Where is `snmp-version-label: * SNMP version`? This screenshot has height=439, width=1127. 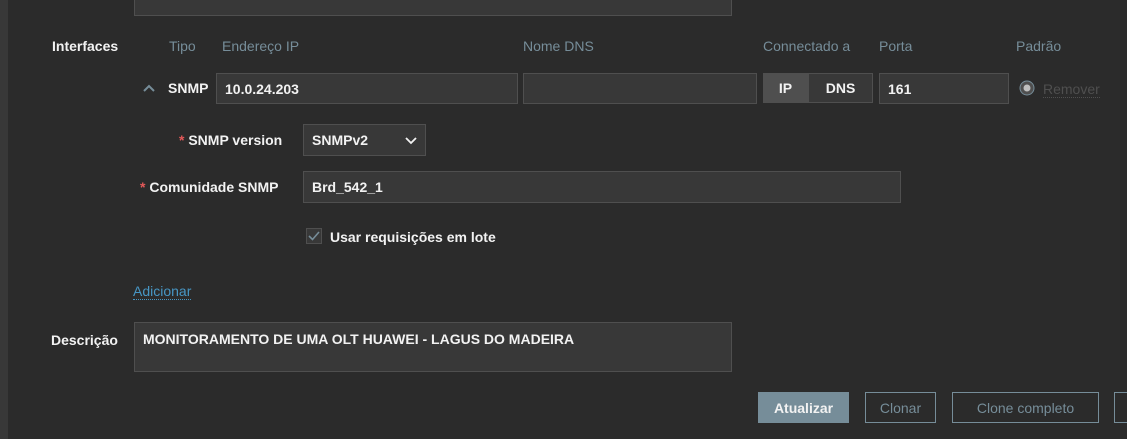
snmp-version-label: * SNMP version is located at coordinates (230, 140).